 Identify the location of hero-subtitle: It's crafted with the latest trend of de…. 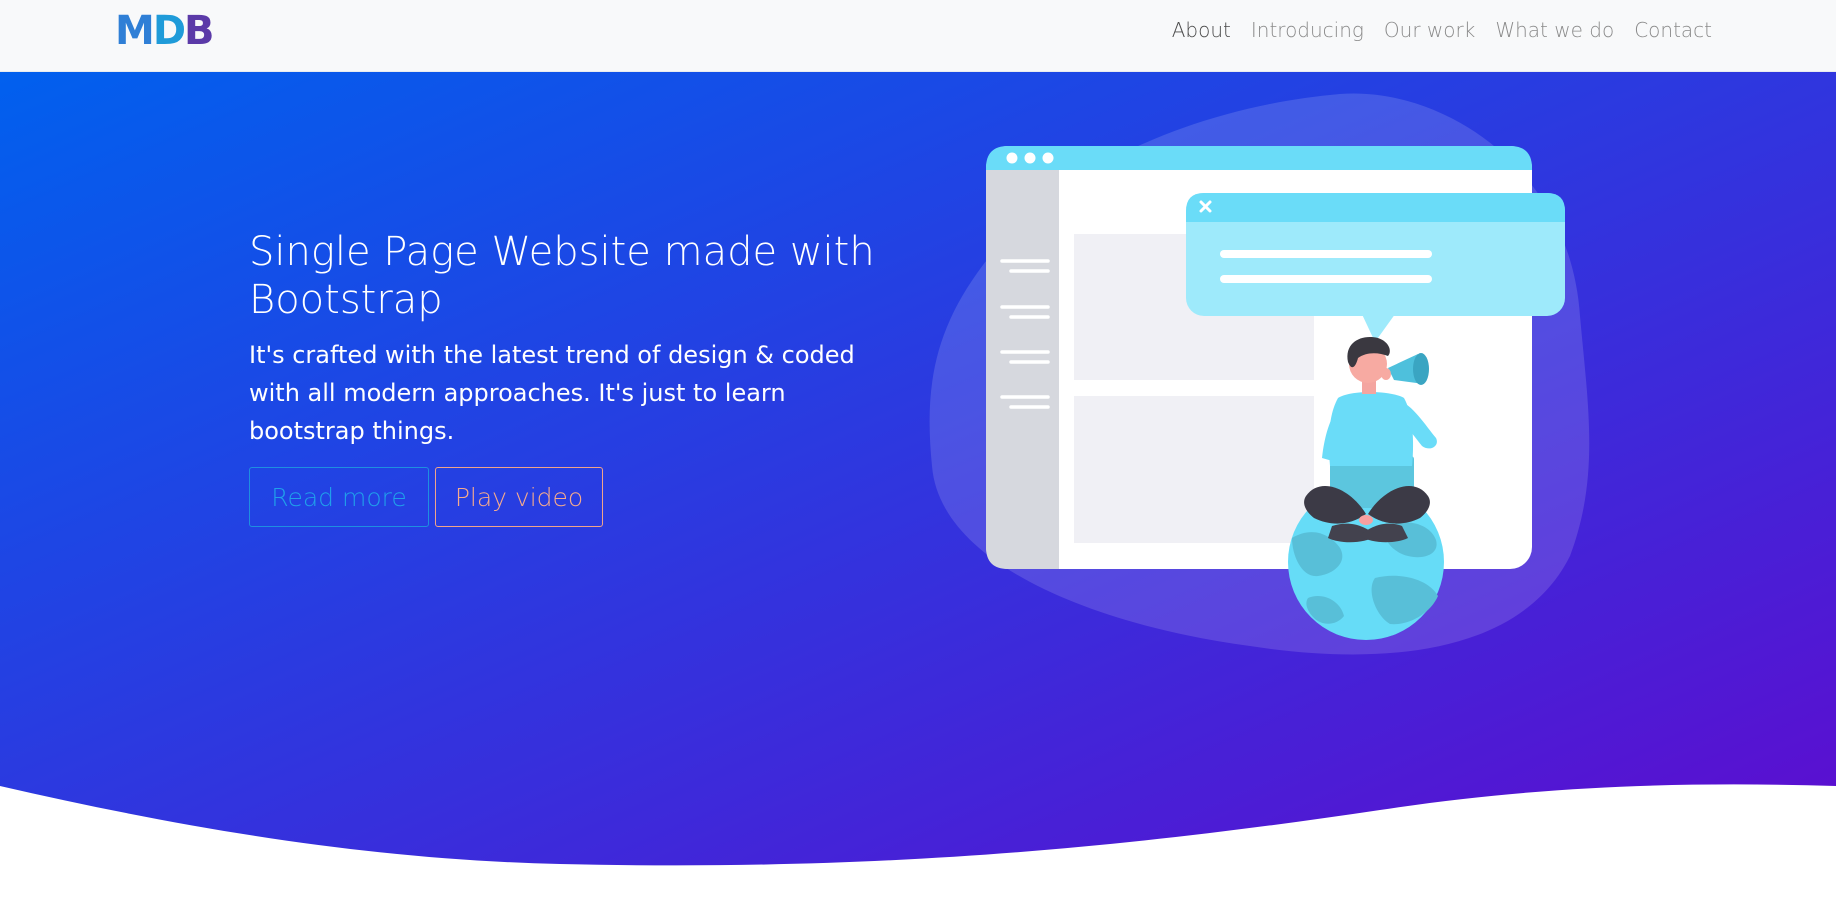
(552, 393).